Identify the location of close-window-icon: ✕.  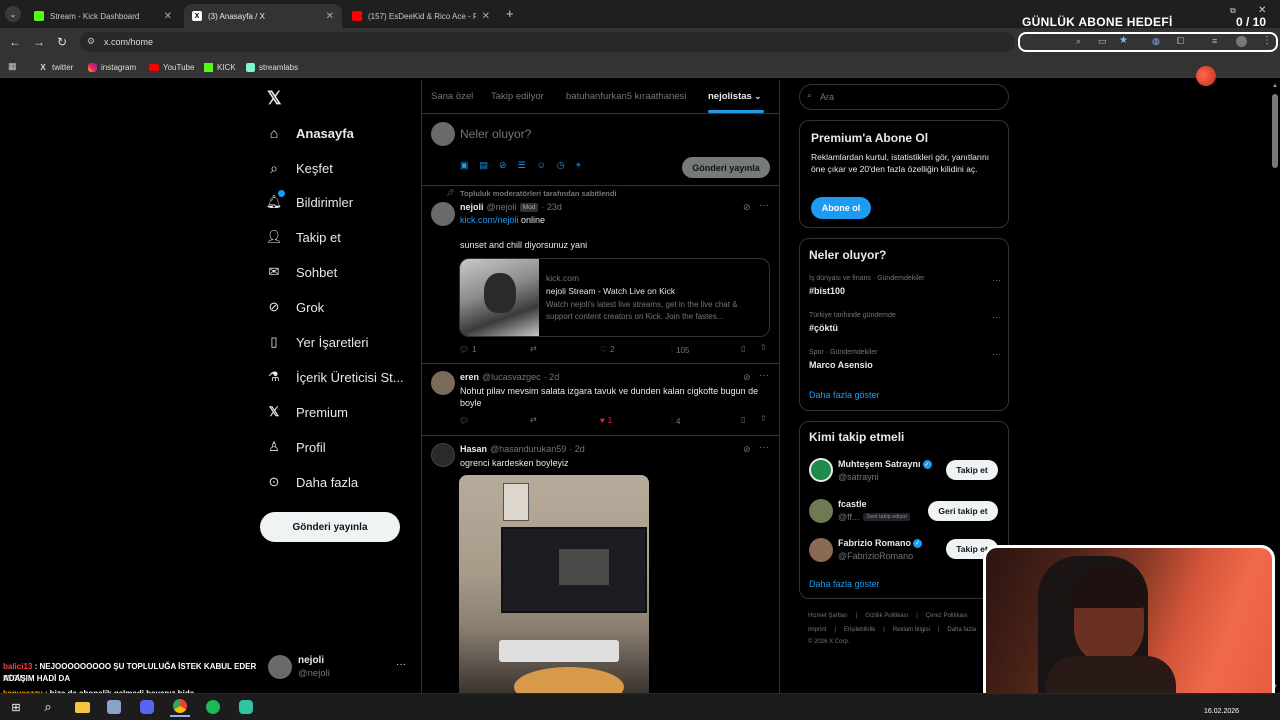
(1262, 10).